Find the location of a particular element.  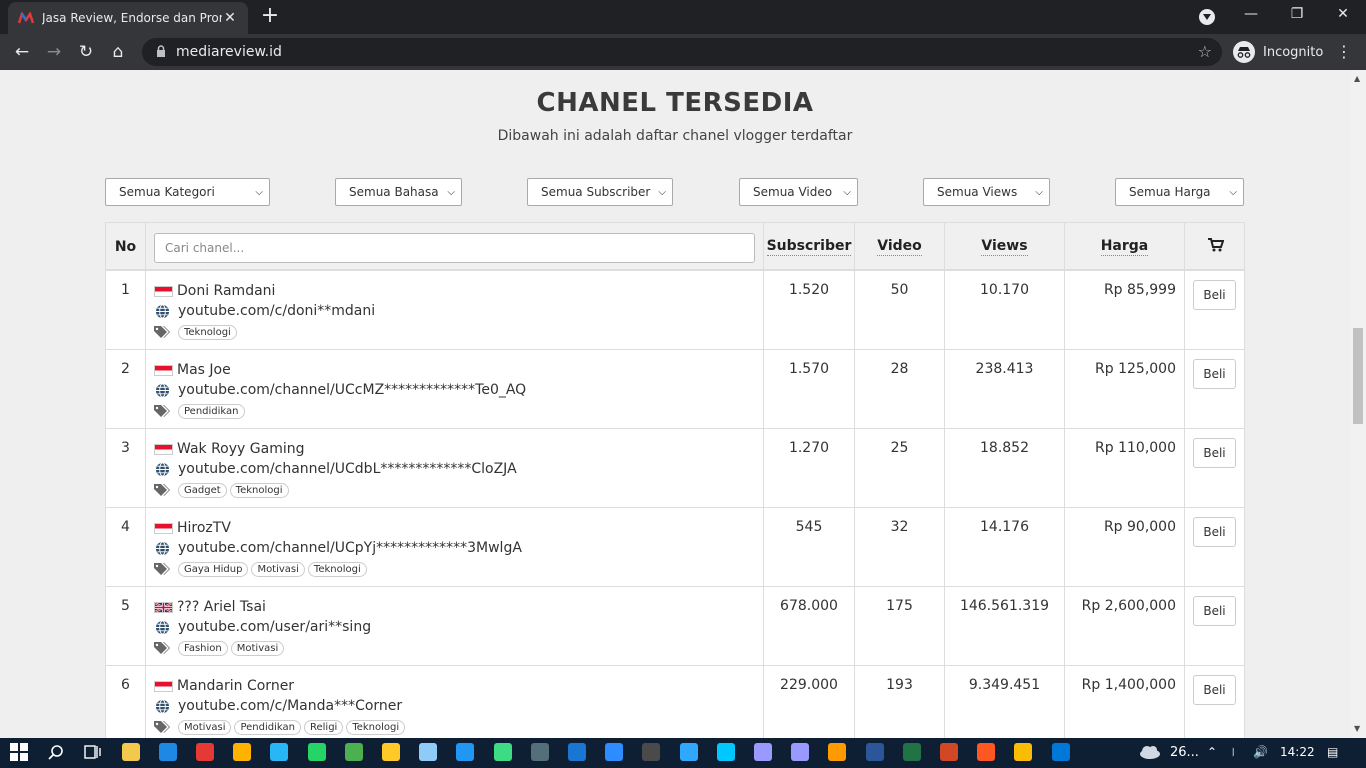

show-hidden-icons-icon: ⌃ is located at coordinates (1212, 752).